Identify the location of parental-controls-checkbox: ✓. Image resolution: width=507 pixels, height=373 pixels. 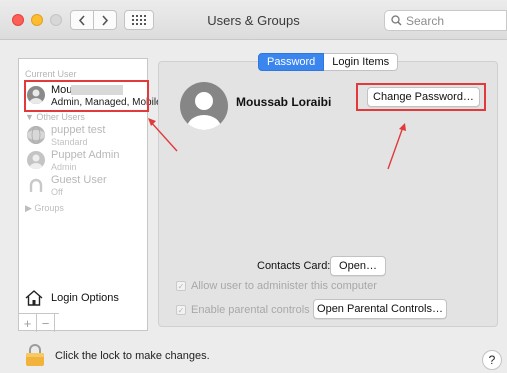
(181, 310).